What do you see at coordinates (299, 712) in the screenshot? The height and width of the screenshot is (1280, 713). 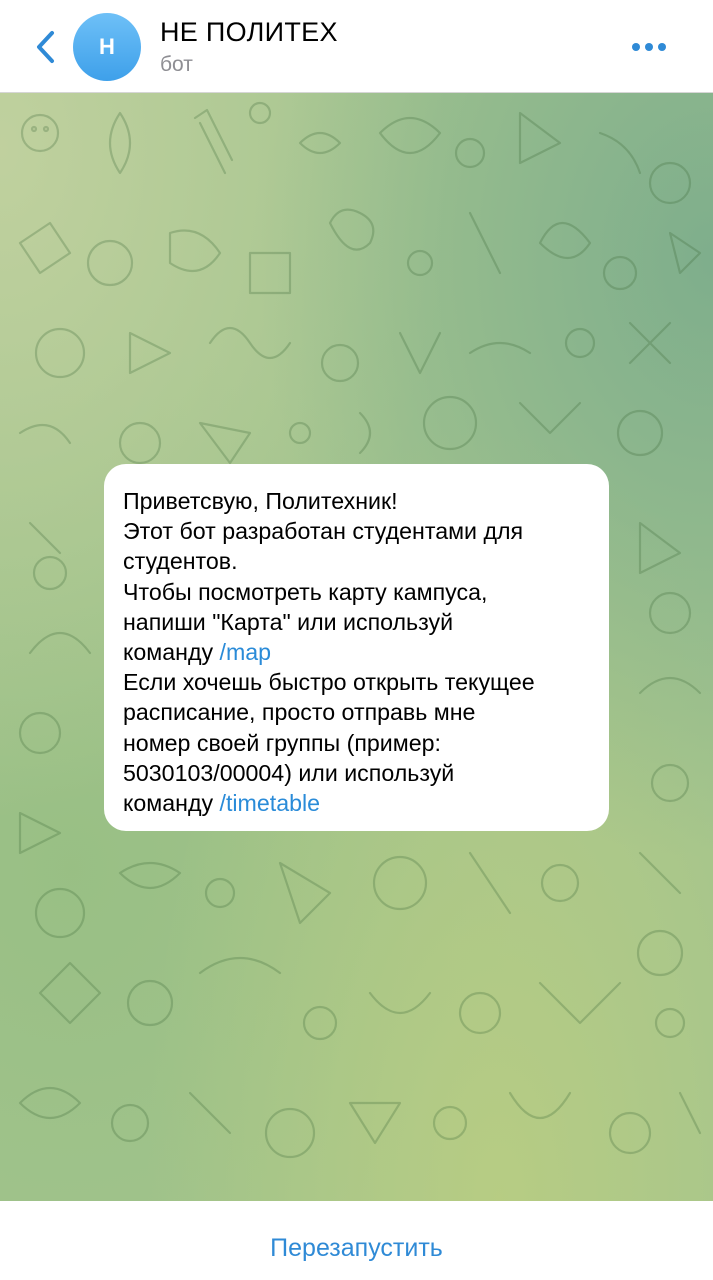 I see `message-line: расписание, просто отправь мне` at bounding box center [299, 712].